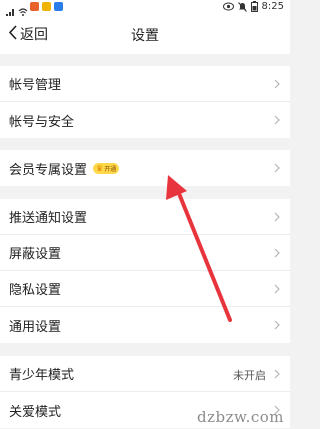 The height and width of the screenshot is (429, 320). What do you see at coordinates (145, 325) in the screenshot?
I see `settings-item-general: 通用设置` at bounding box center [145, 325].